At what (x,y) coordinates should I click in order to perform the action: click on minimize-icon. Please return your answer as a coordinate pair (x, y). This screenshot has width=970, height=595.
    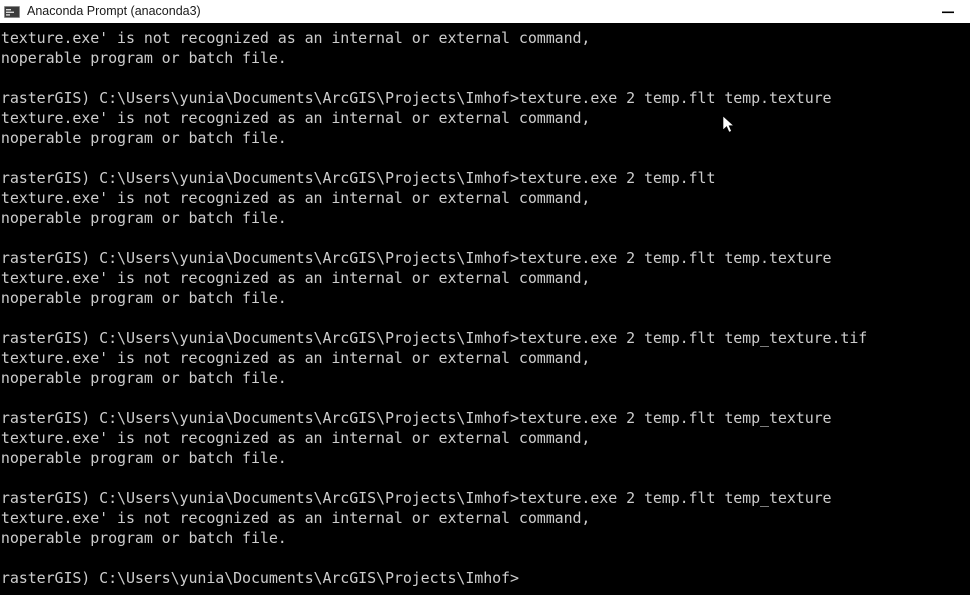
    Looking at the image, I should click on (947, 12).